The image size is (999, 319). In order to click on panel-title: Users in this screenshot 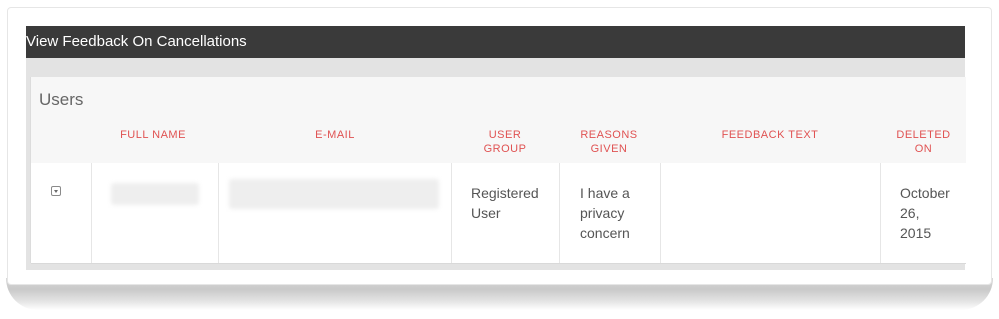, I will do `click(61, 99)`.